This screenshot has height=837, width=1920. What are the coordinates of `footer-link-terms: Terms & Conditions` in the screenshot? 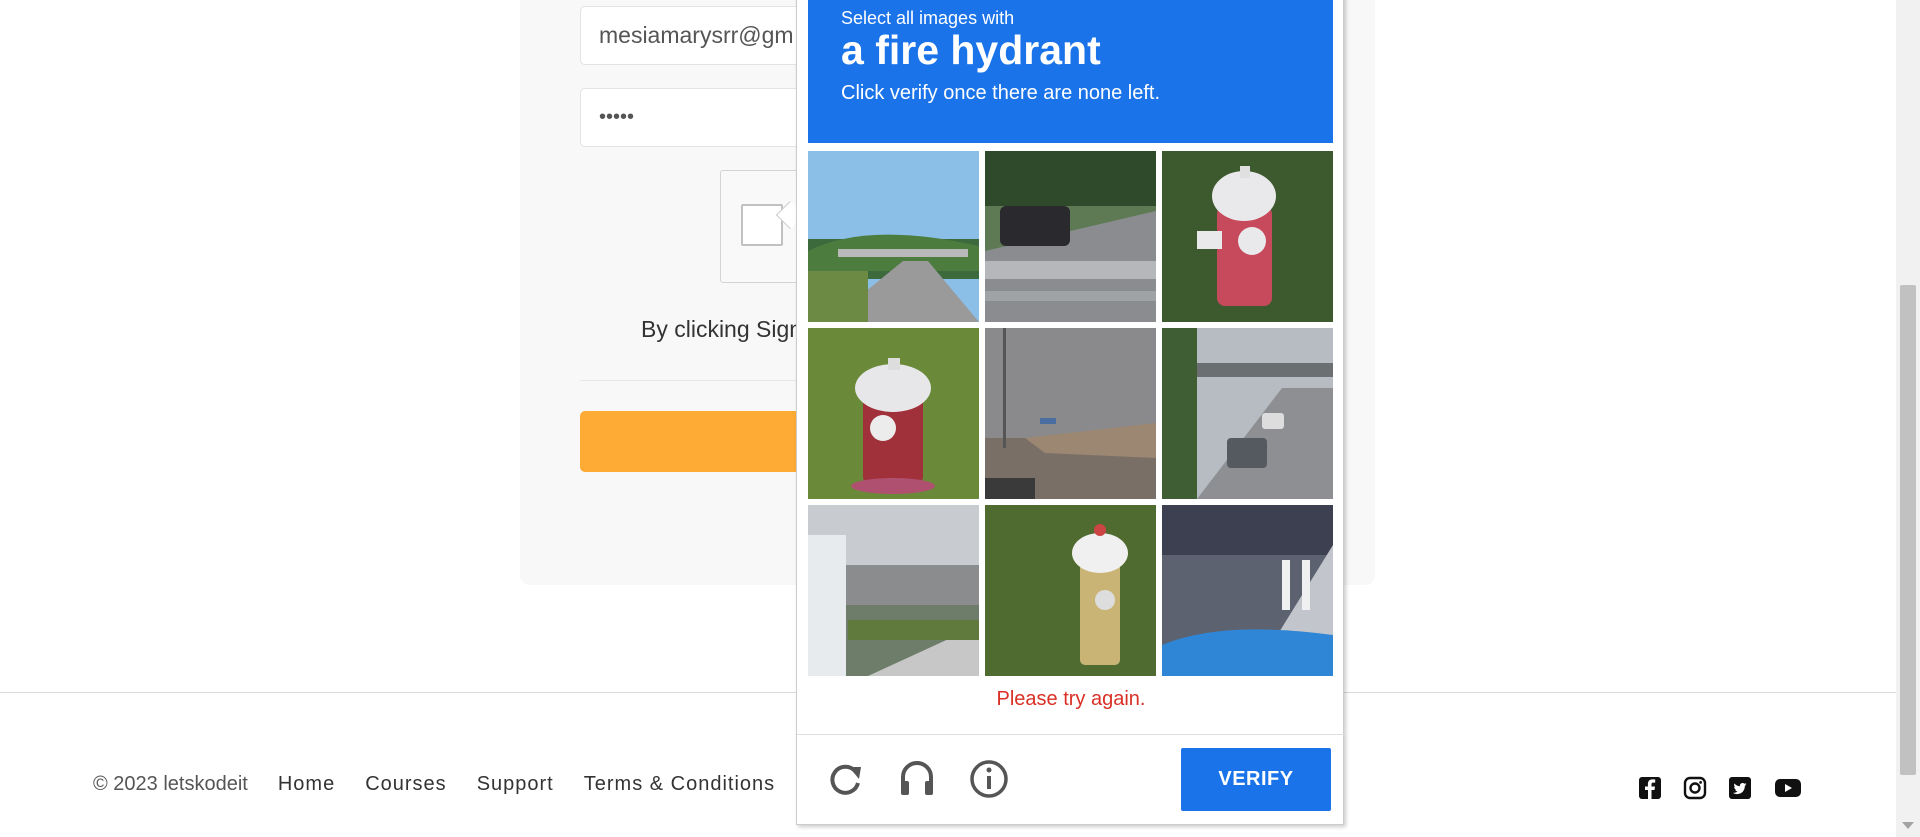 It's located at (679, 784).